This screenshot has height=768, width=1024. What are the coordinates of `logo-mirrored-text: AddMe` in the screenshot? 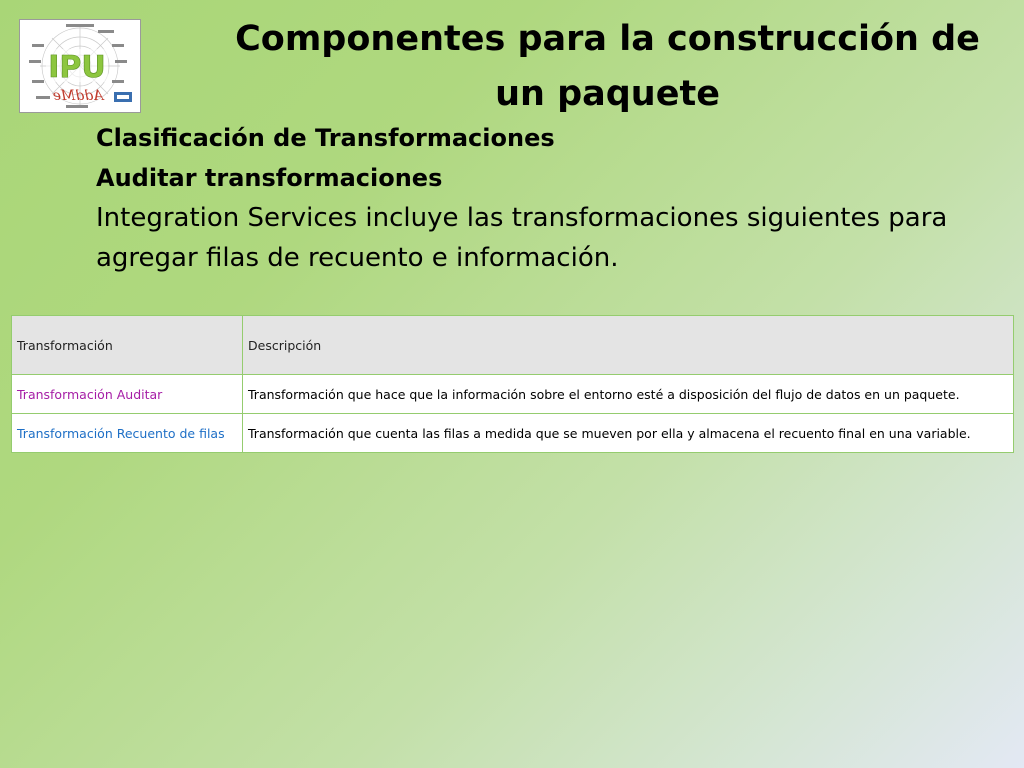 It's located at (79, 96).